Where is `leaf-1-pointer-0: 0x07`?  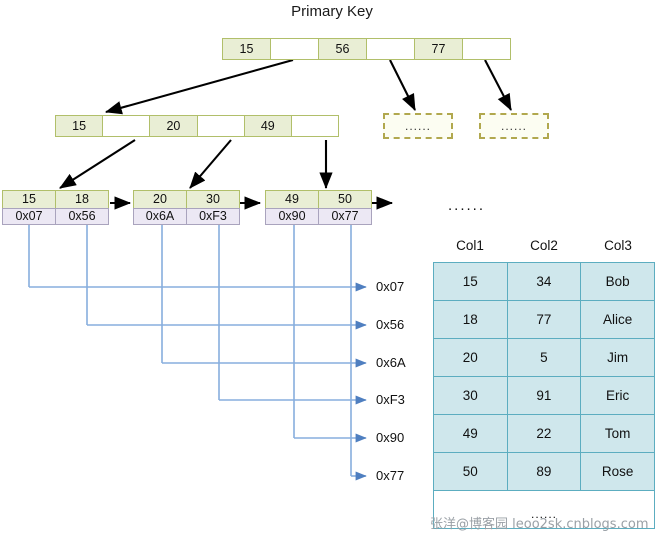 leaf-1-pointer-0: 0x07 is located at coordinates (29, 216).